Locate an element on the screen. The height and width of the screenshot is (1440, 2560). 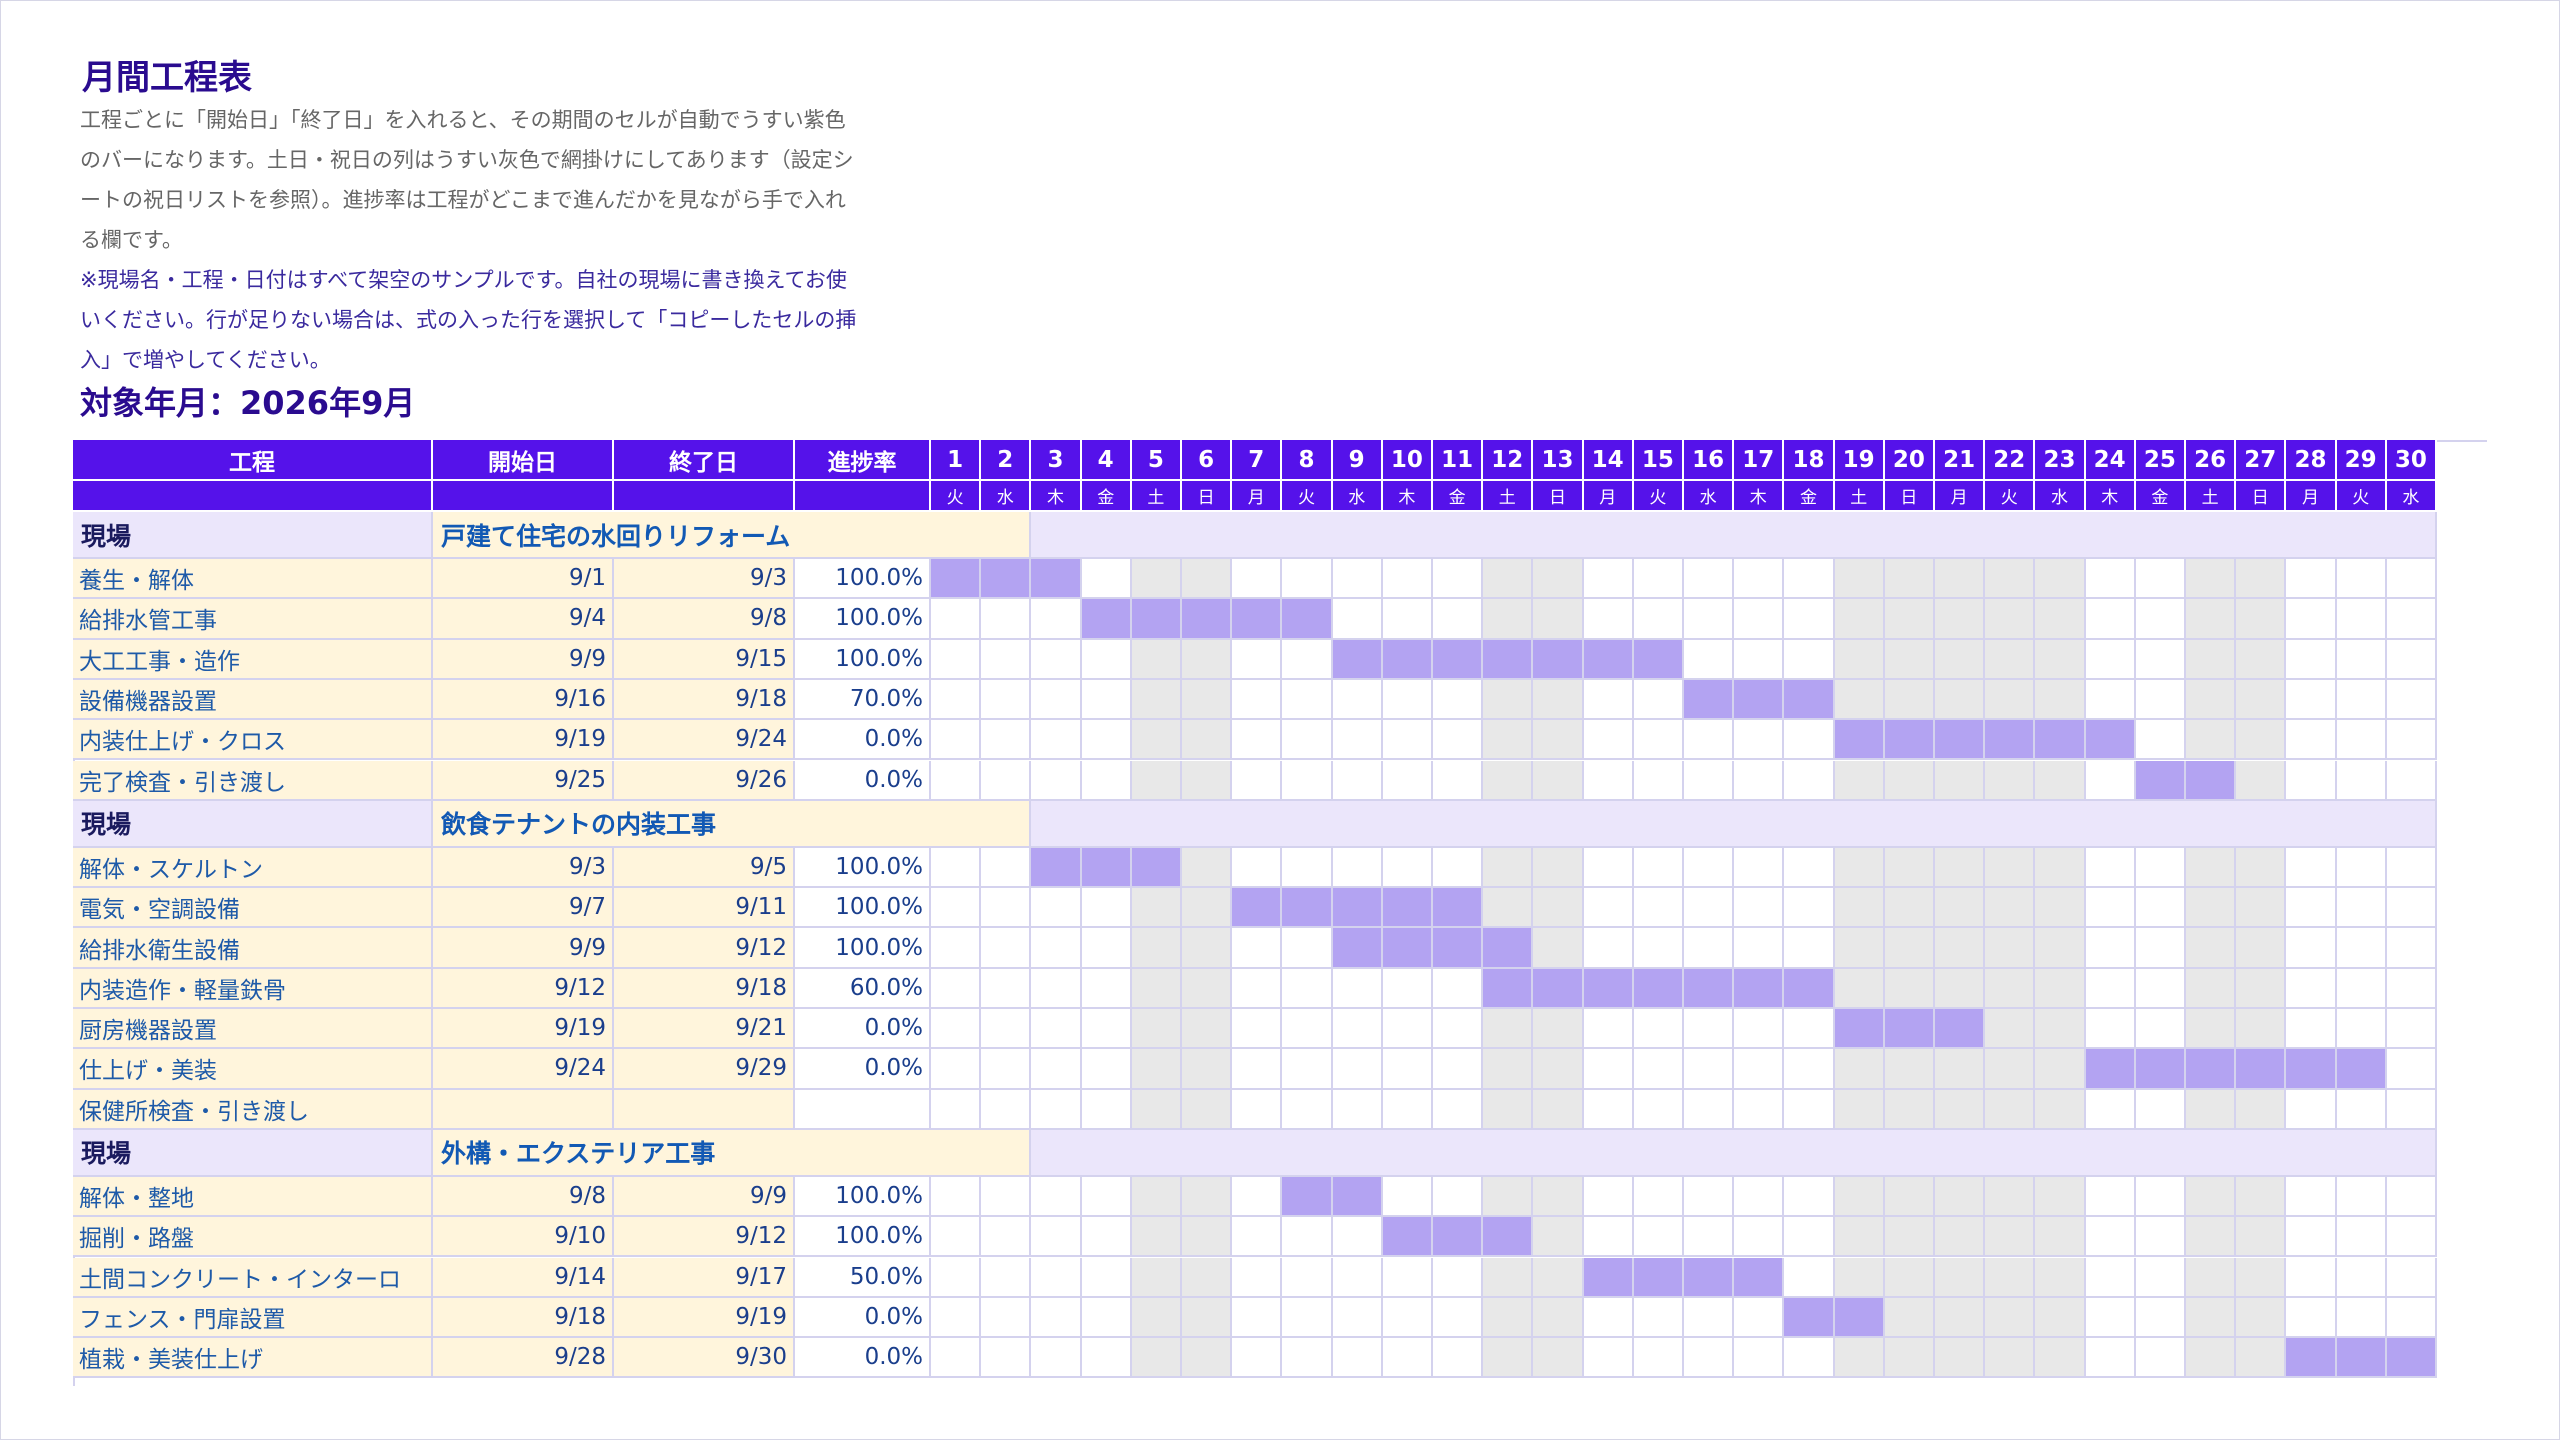
site-name: 外構・エクステリア工事 is located at coordinates (732, 1153).